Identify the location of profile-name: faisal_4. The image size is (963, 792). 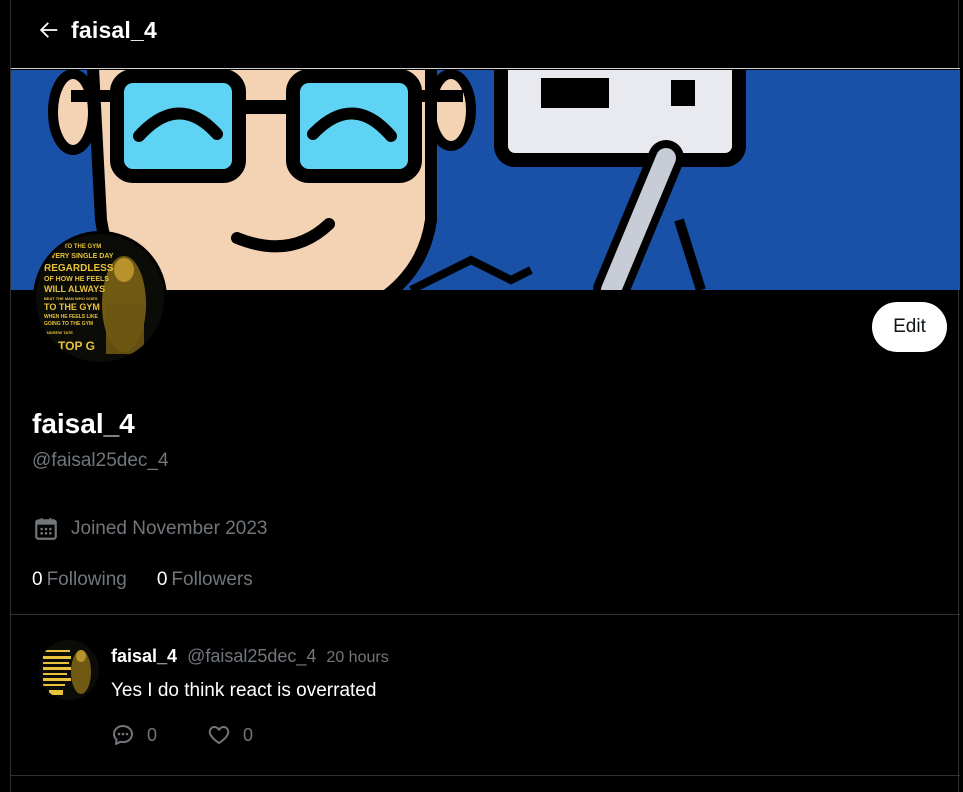
(83, 423).